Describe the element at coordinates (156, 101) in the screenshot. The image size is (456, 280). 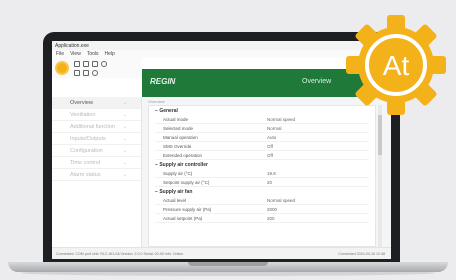
I see `breadcrumb: Overview` at that location.